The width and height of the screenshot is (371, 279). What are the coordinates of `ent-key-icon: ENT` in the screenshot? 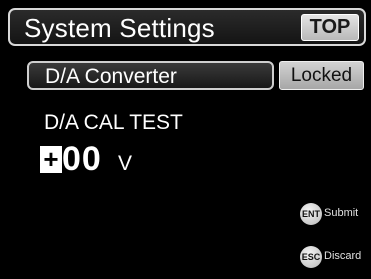 It's located at (311, 214).